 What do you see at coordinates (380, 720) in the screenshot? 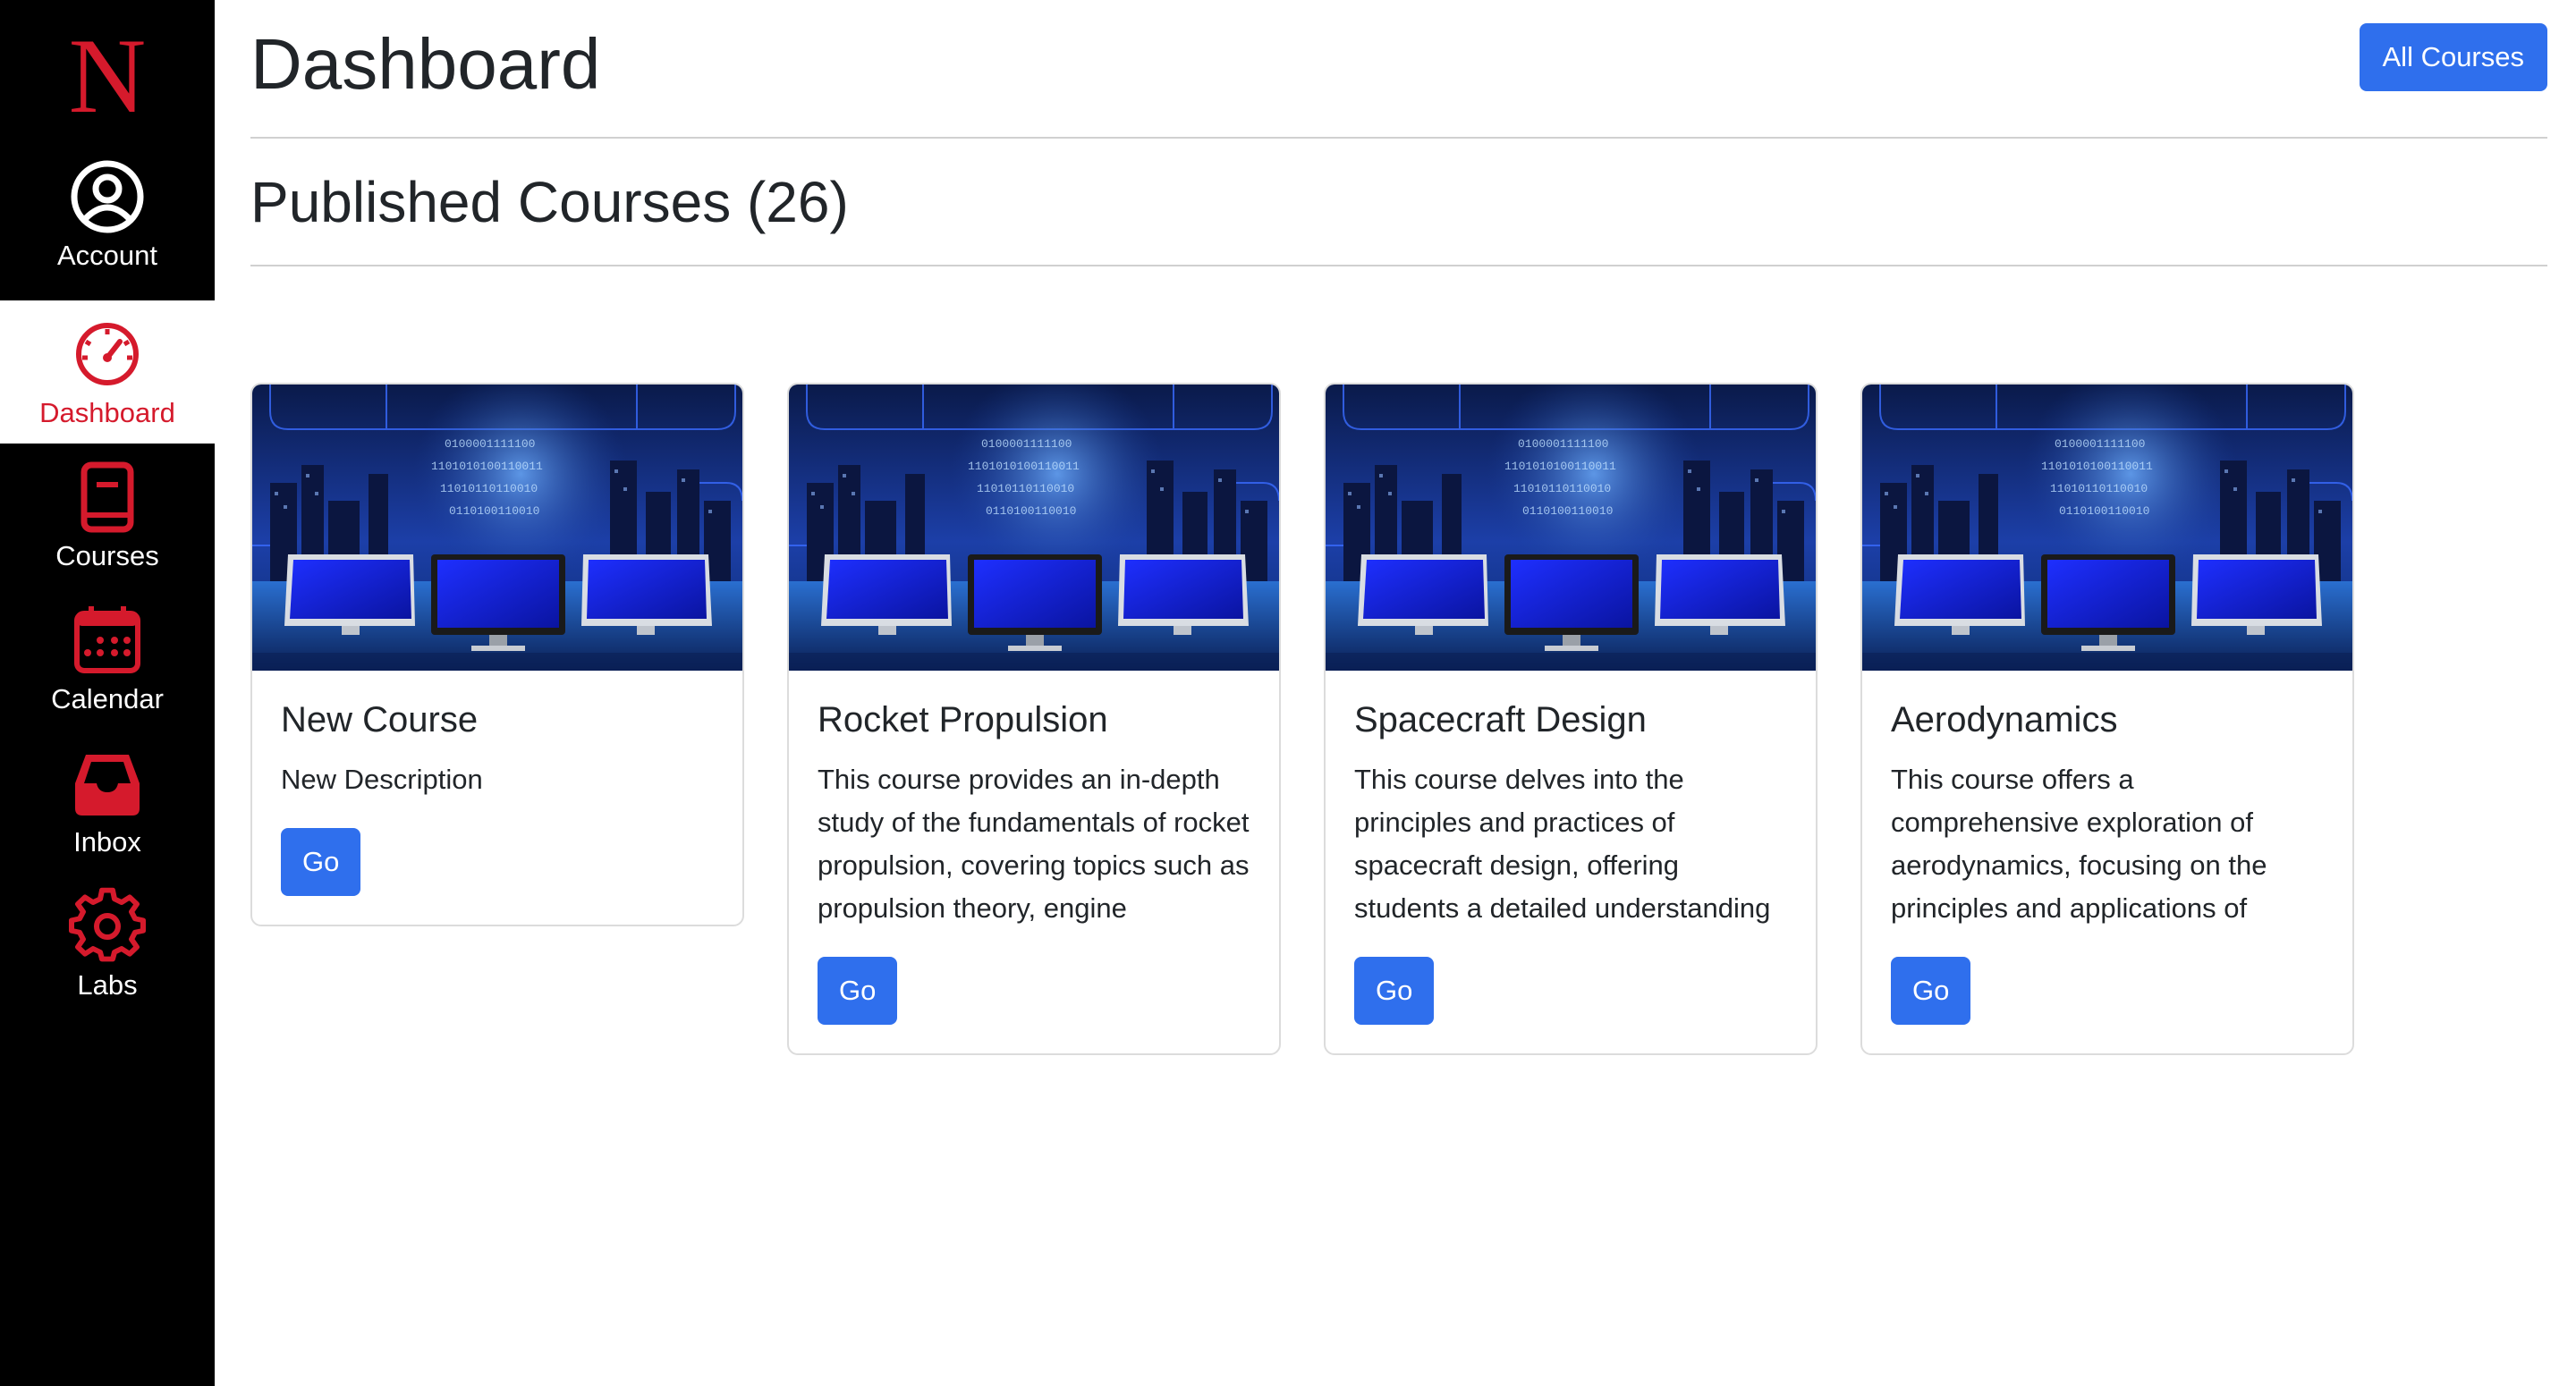
I see `course-title: New Course` at bounding box center [380, 720].